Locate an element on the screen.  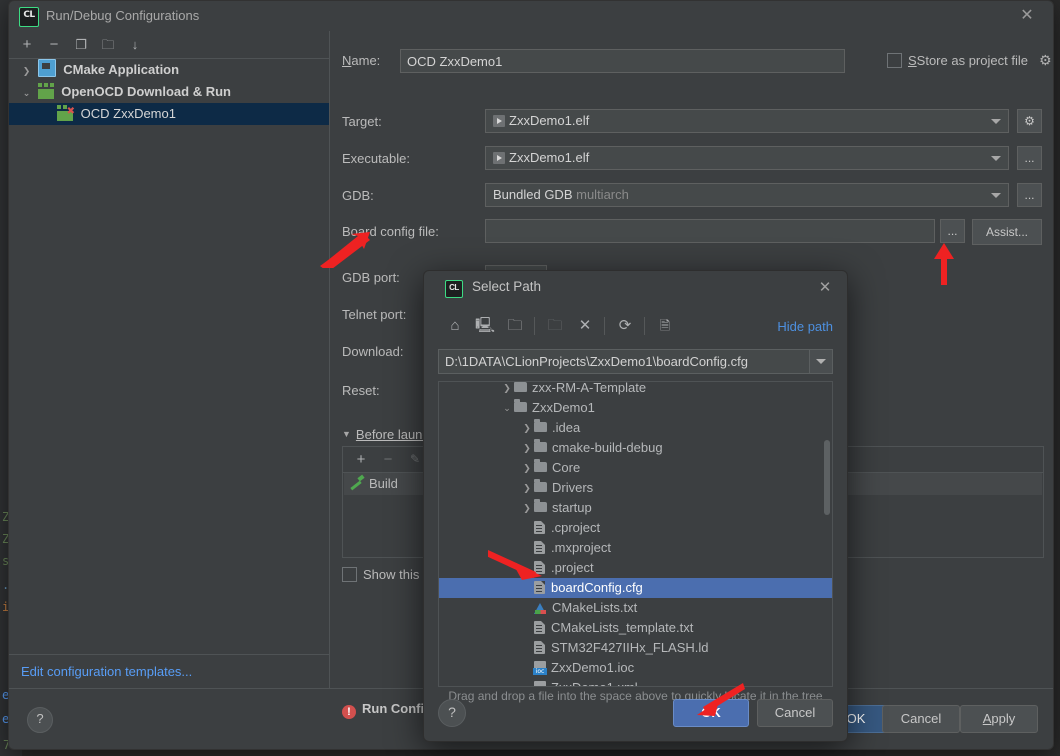
gear-icon: ⚙ is located at coordinates (1045, 60).